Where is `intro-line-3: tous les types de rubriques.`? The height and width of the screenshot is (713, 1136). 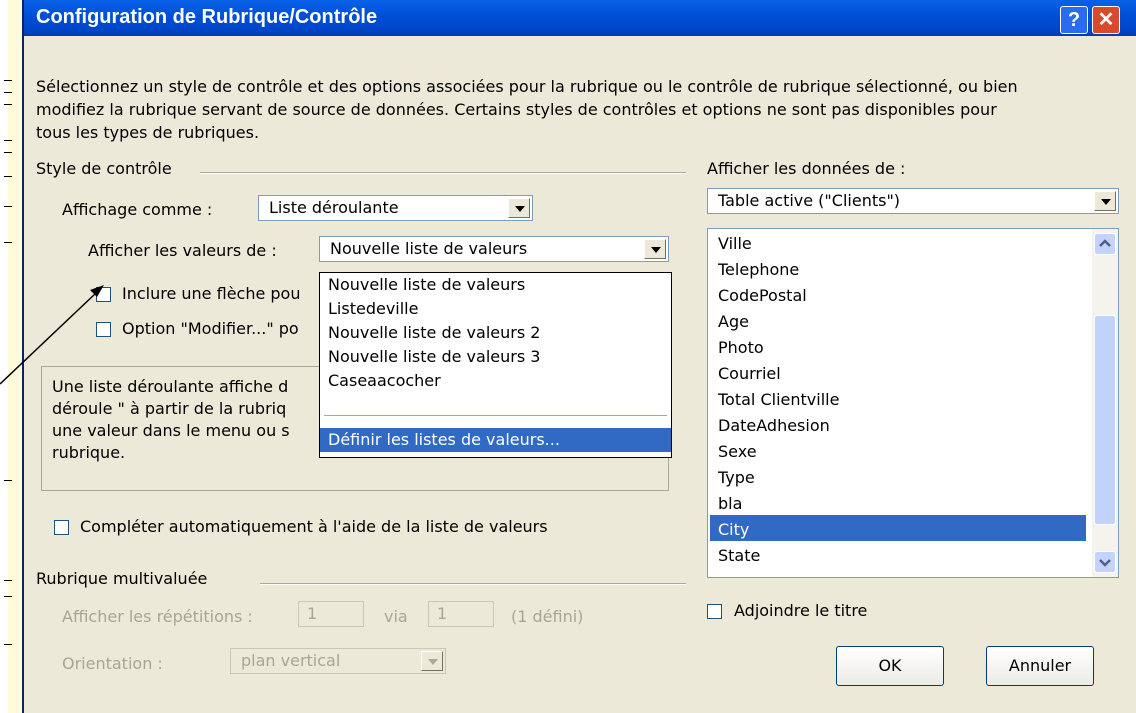
intro-line-3: tous les types de rubriques. is located at coordinates (148, 132).